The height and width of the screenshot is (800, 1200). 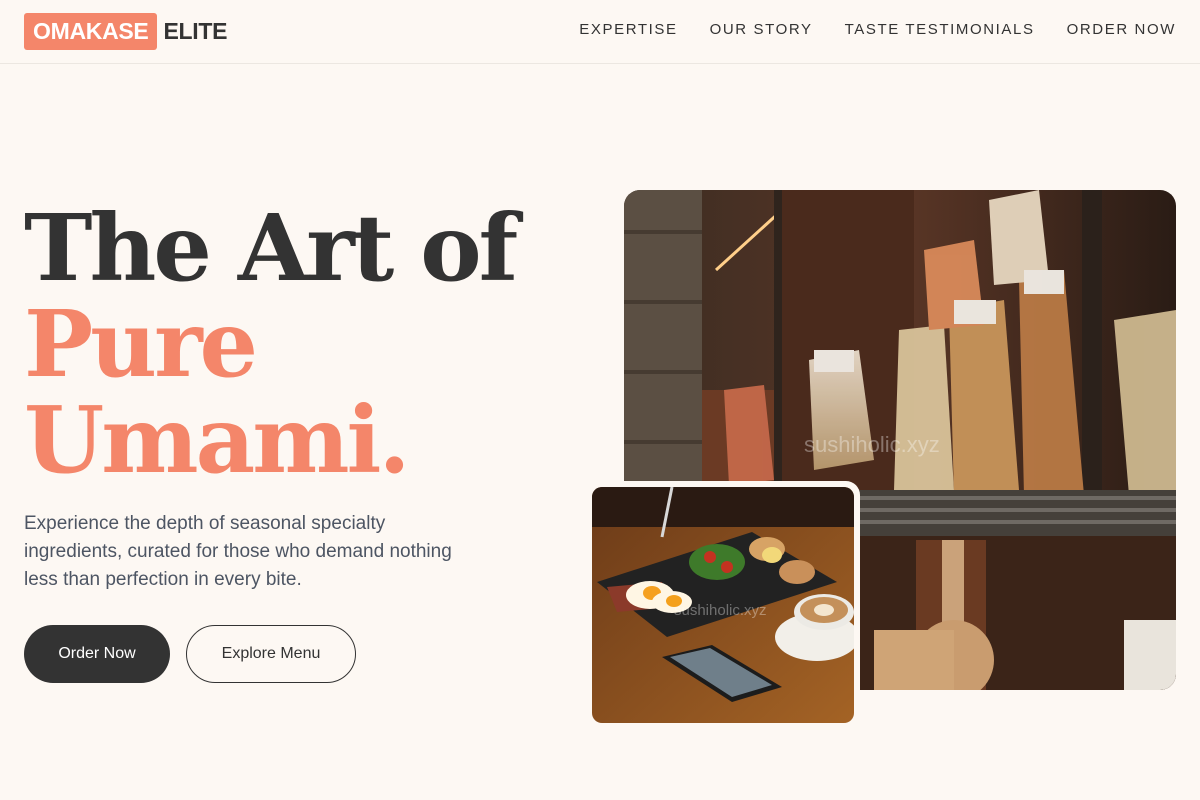 I want to click on nav-link-order-now: ORDER NOW, so click(x=1121, y=29).